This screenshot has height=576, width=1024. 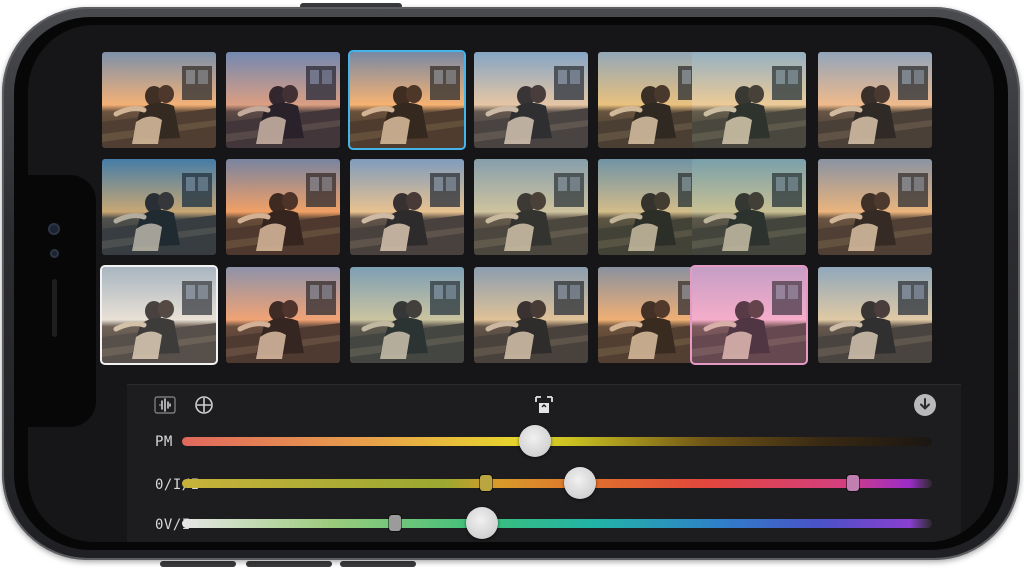 I want to click on filter-thumb-r1c2, so click(x=283, y=100).